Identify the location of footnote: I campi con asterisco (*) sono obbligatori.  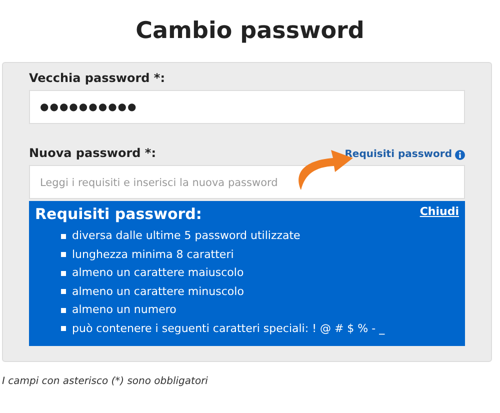
(105, 381).